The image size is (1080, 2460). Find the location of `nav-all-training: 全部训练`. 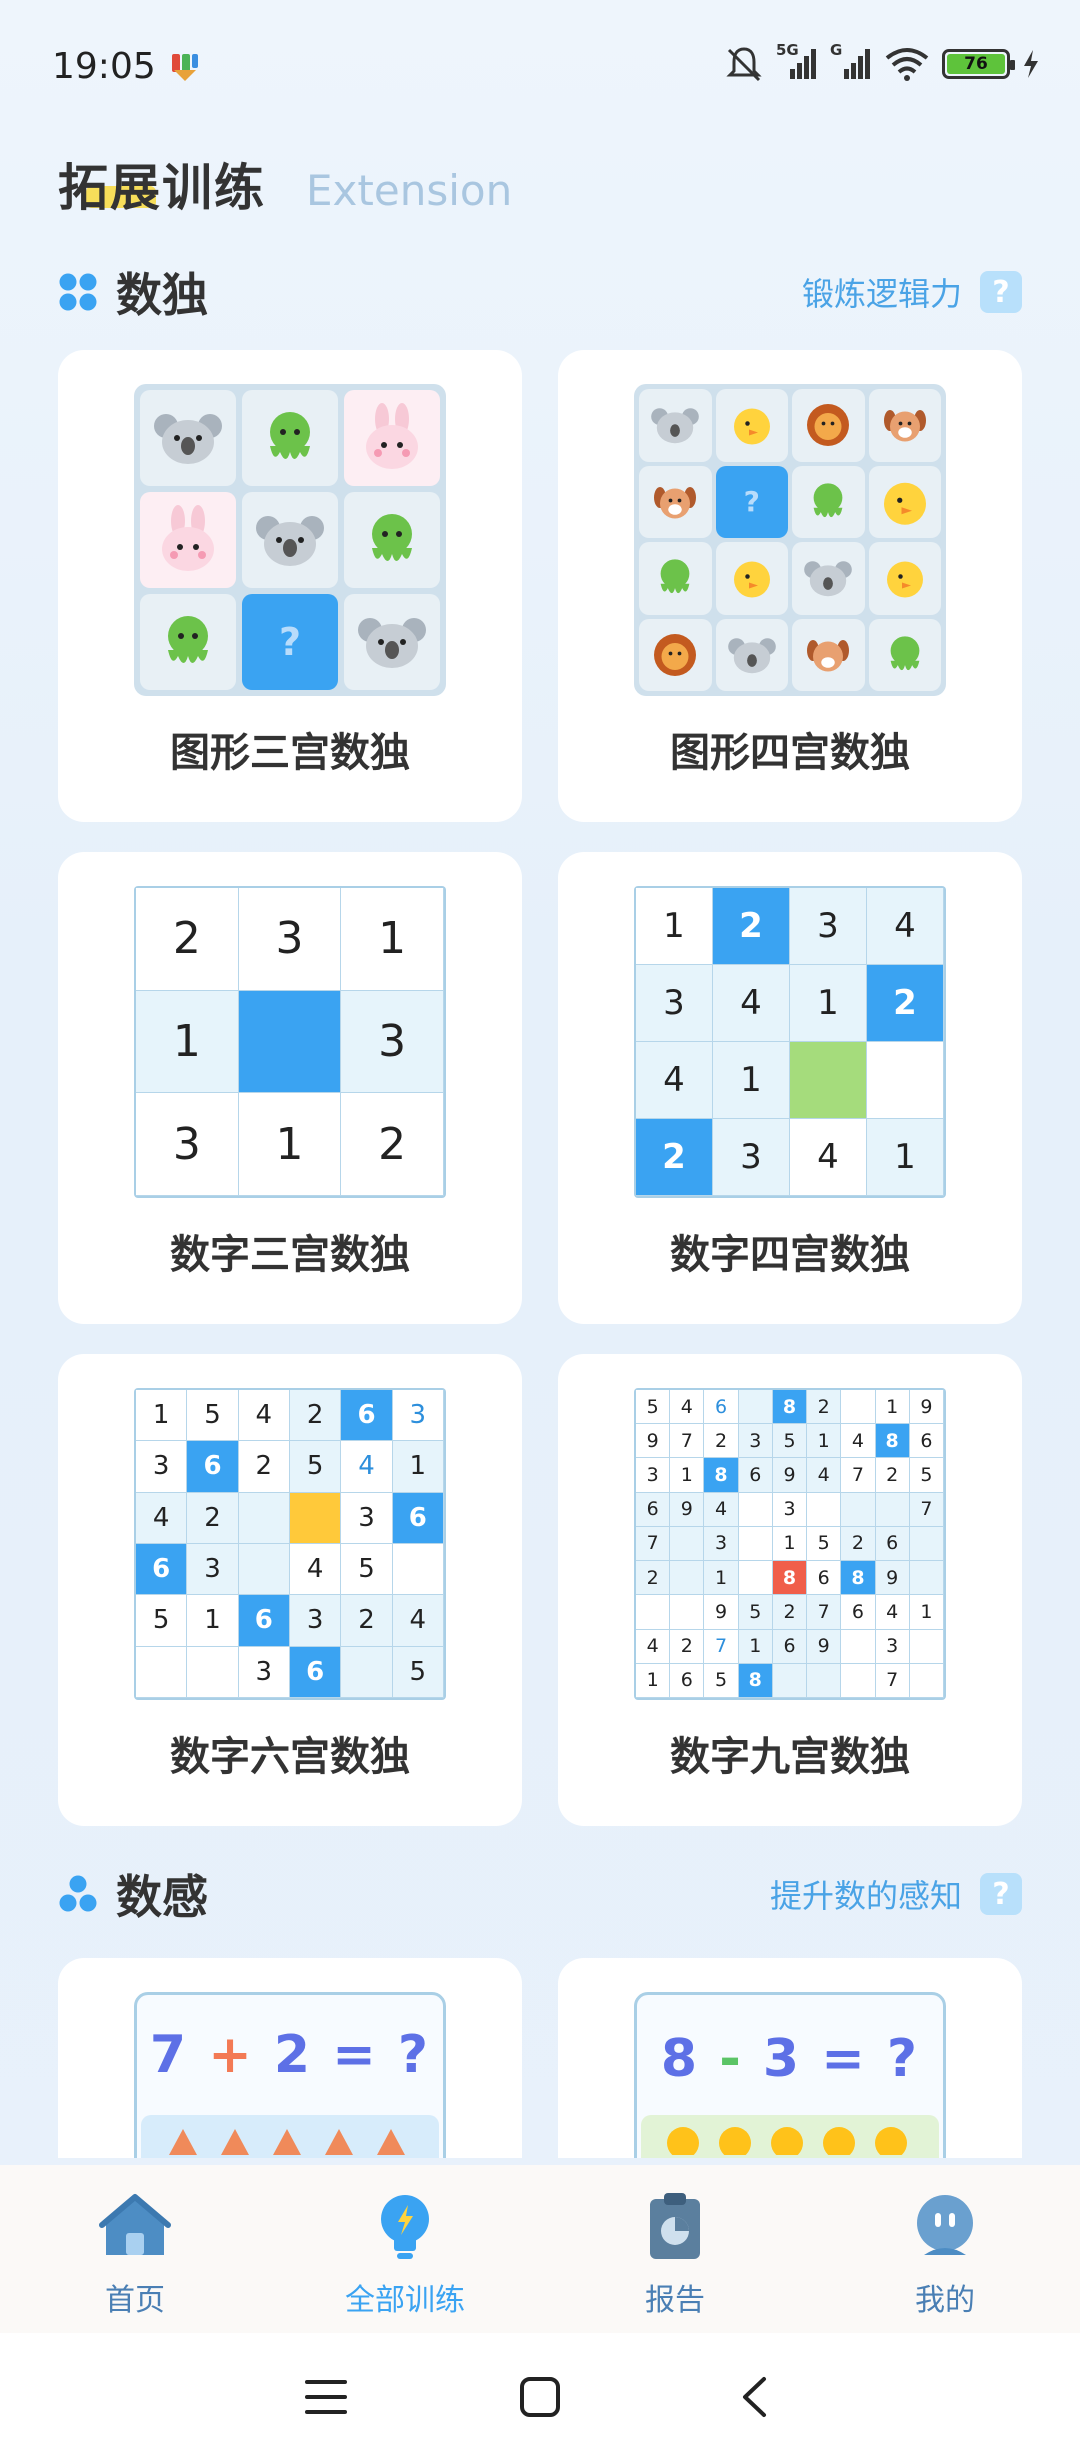

nav-all-training: 全部训练 is located at coordinates (405, 2254).